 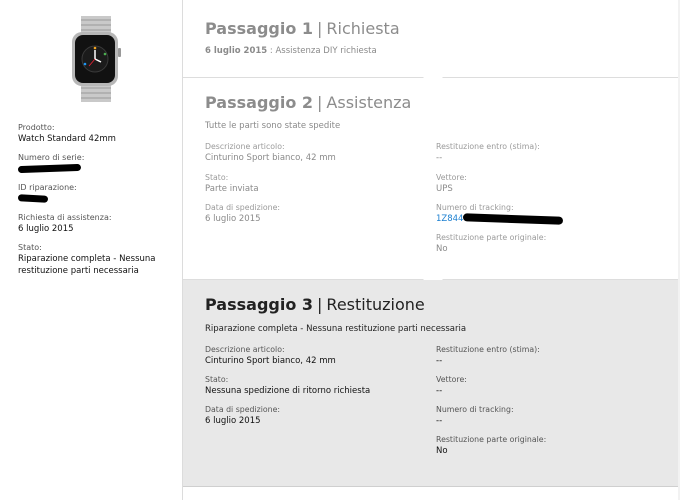 I want to click on status-label: Stato:, so click(x=30, y=247).